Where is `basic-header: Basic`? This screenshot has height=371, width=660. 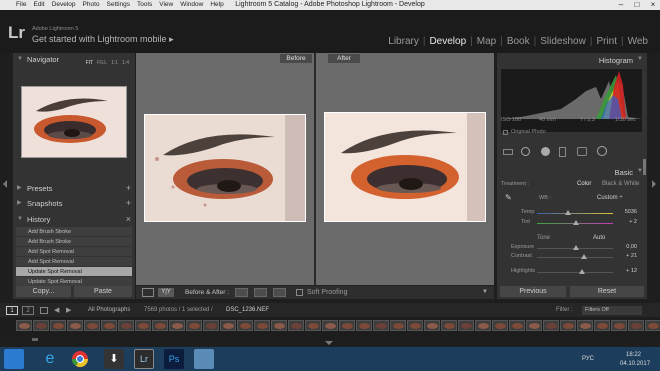
basic-header: Basic is located at coordinates (624, 172).